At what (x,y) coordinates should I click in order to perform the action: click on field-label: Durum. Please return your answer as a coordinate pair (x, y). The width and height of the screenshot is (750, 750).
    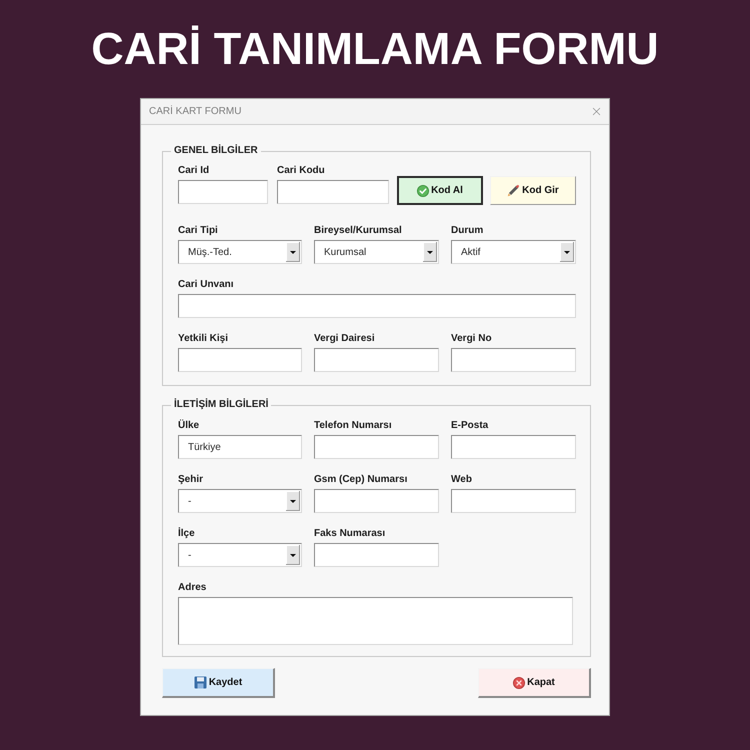
    Looking at the image, I should click on (467, 231).